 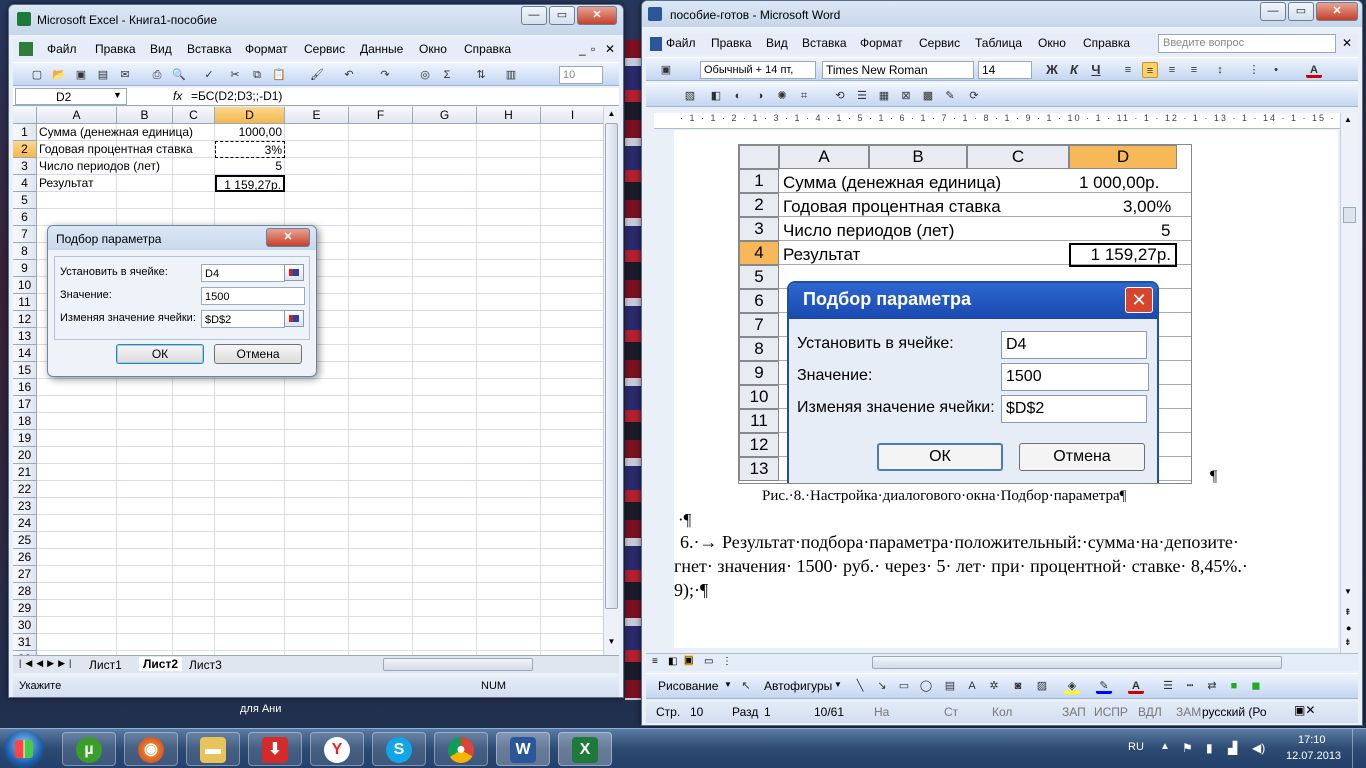 What do you see at coordinates (194, 115) in the screenshot?
I see `column-header: C` at bounding box center [194, 115].